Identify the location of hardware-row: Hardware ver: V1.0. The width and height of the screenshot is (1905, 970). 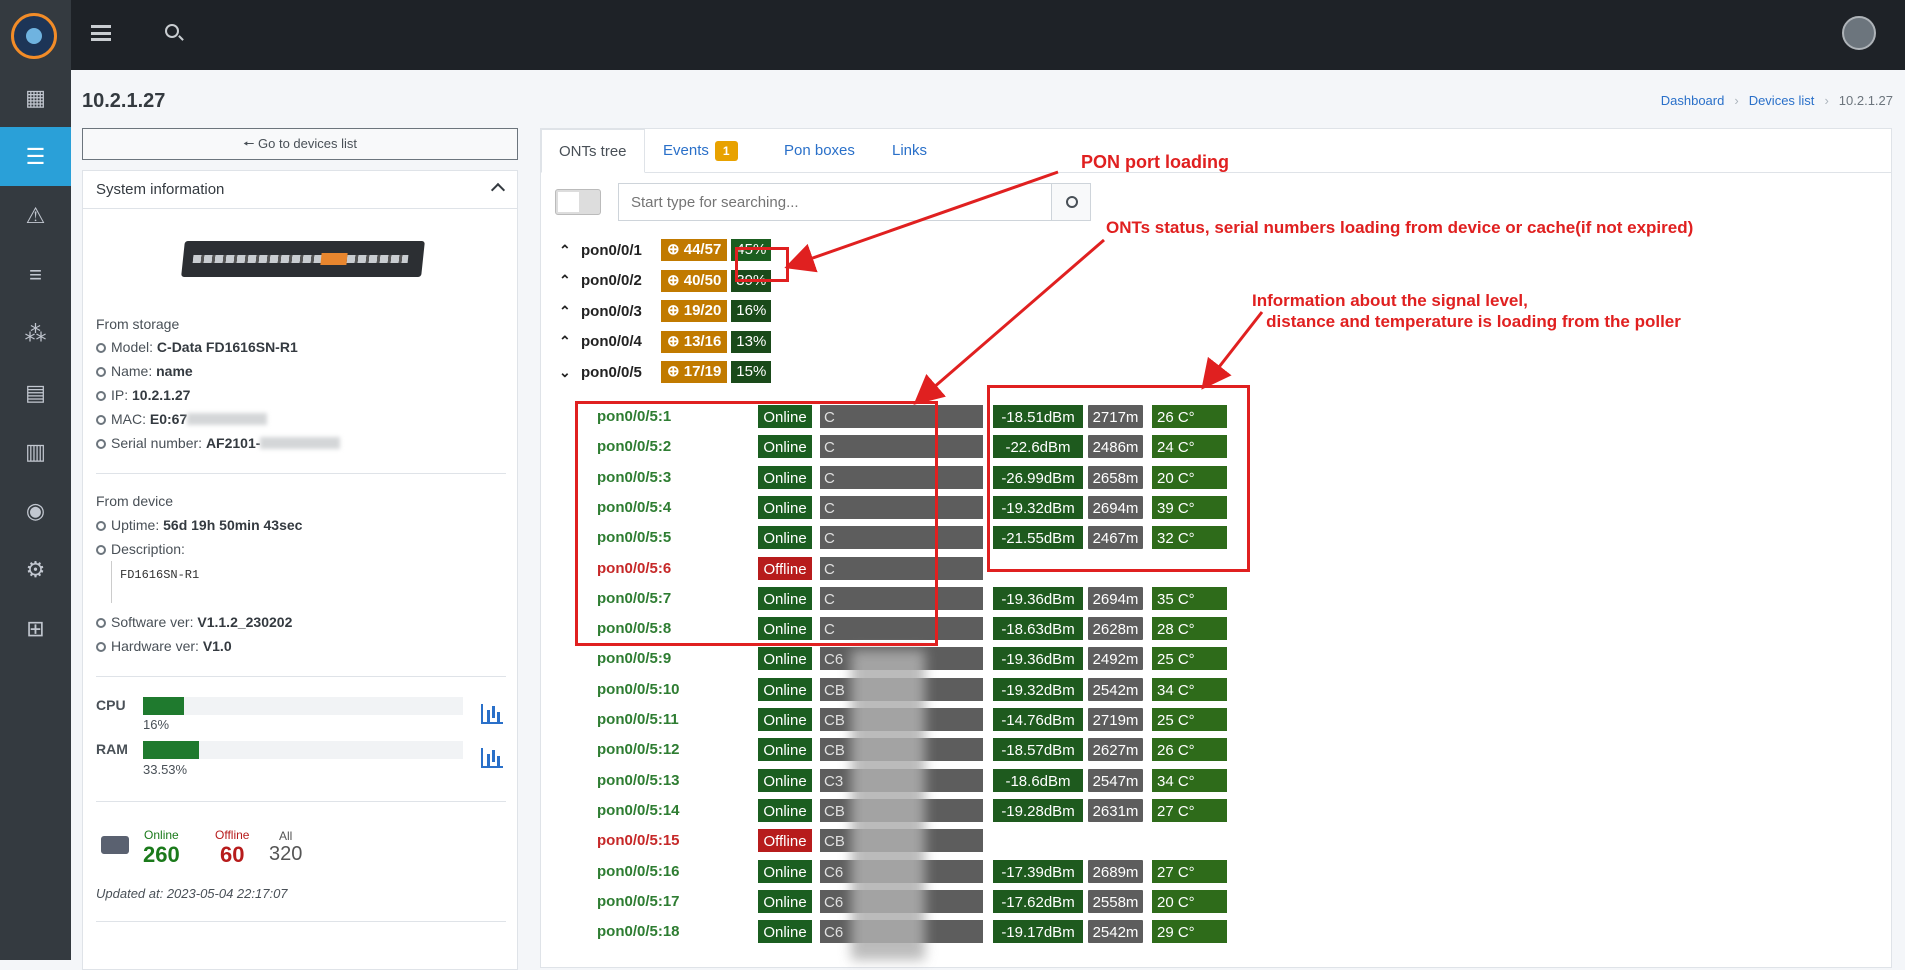
(164, 646).